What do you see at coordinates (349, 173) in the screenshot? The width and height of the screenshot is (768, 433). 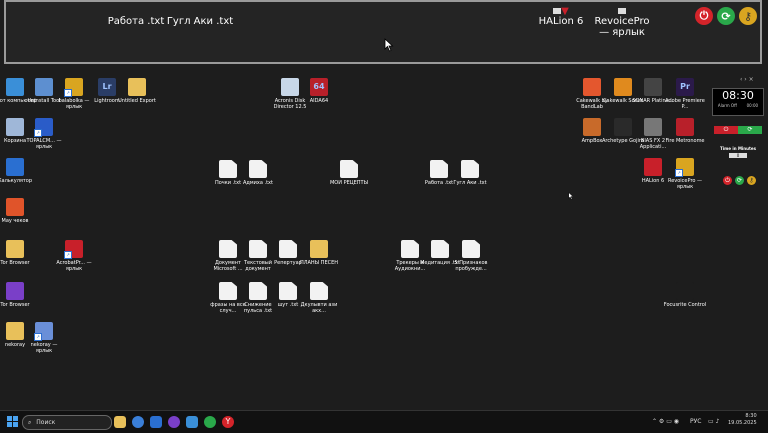 I see `desktop-icon: МОИ РЕЦЕПТЫ` at bounding box center [349, 173].